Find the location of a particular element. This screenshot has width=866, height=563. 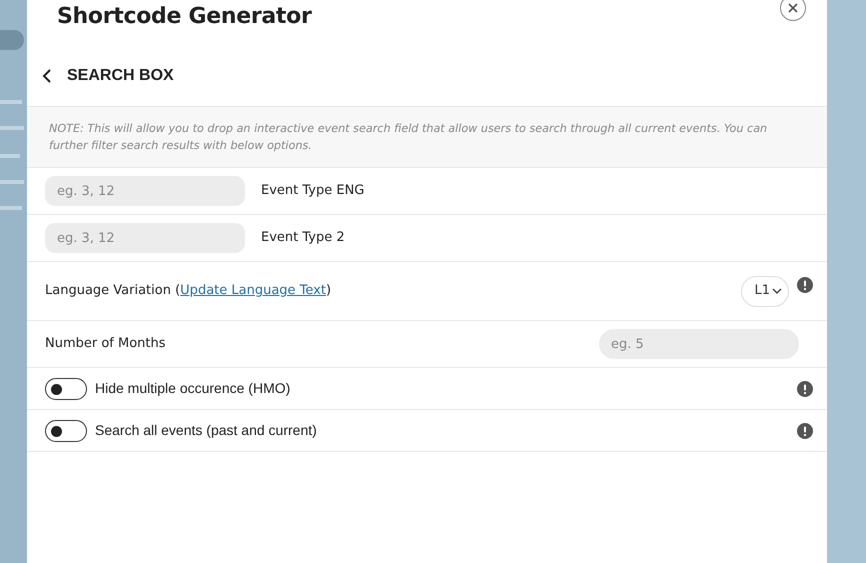

option-label: Language Variation (Update Language Text) is located at coordinates (188, 291).